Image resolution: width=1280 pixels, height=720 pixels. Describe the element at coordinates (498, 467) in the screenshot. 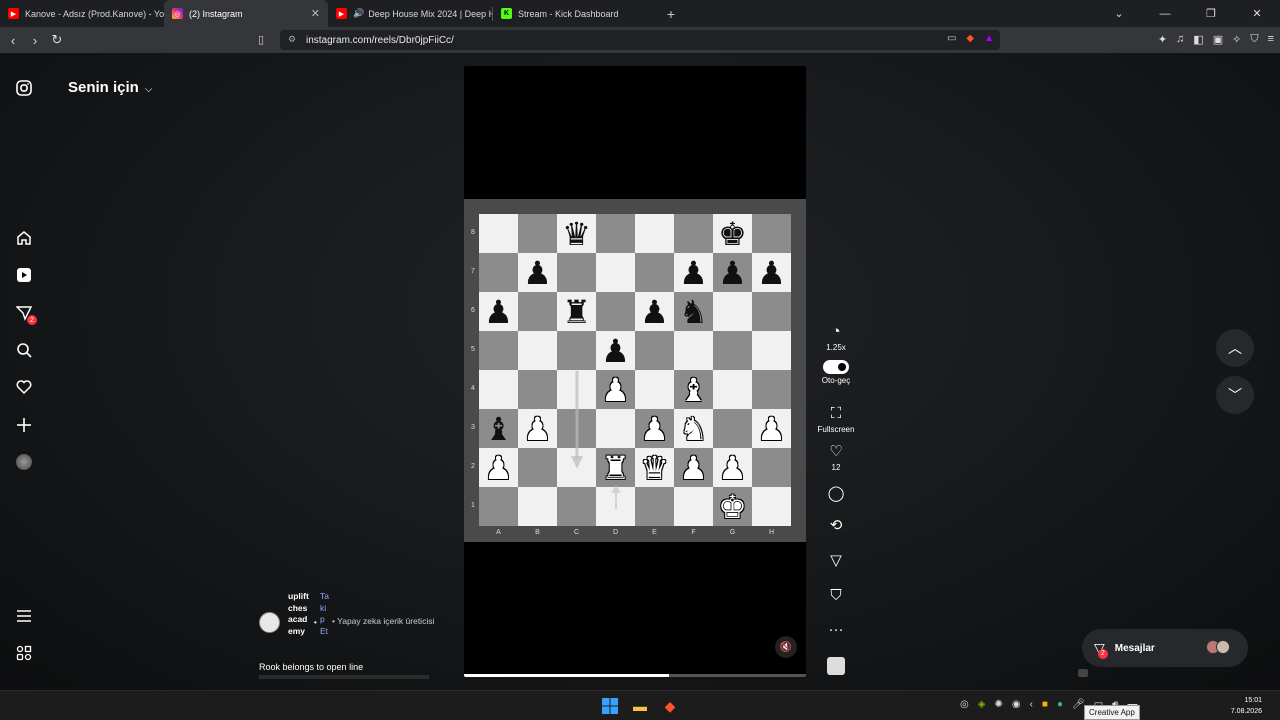

I see `white-pawn: ♟` at that location.